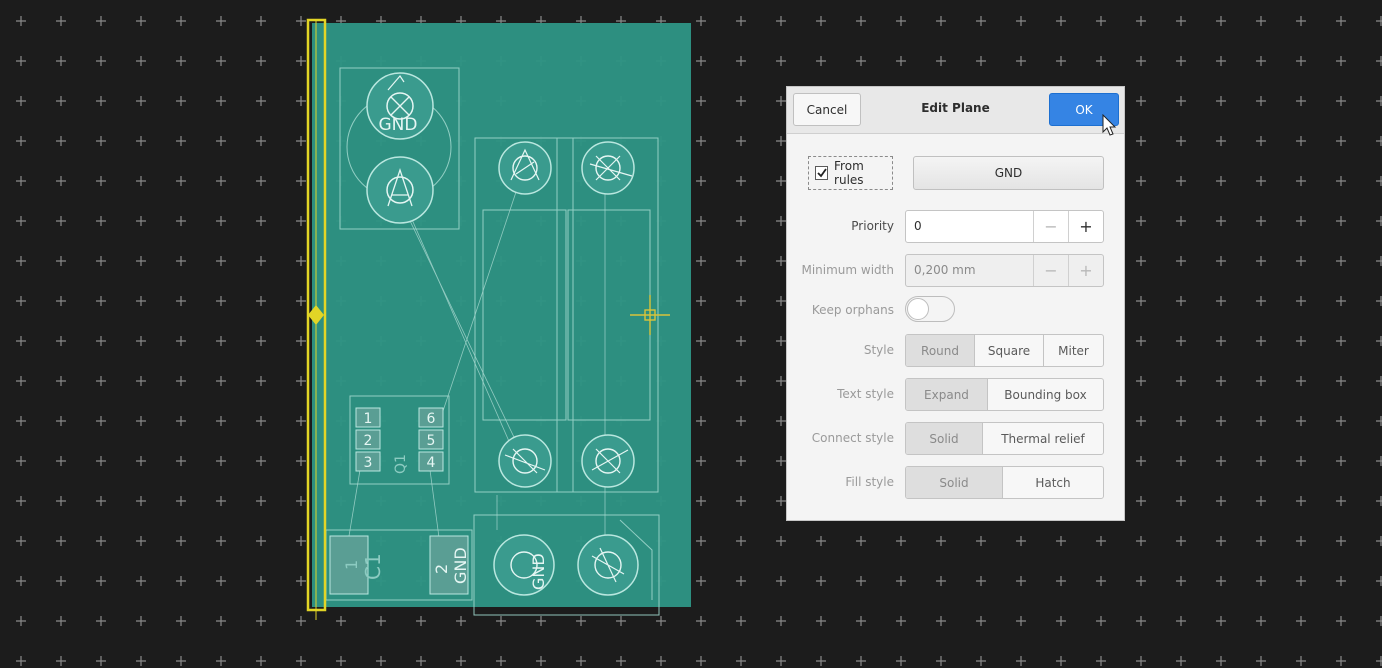 This screenshot has height=668, width=1382. What do you see at coordinates (400, 190) in the screenshot?
I see `pad` at bounding box center [400, 190].